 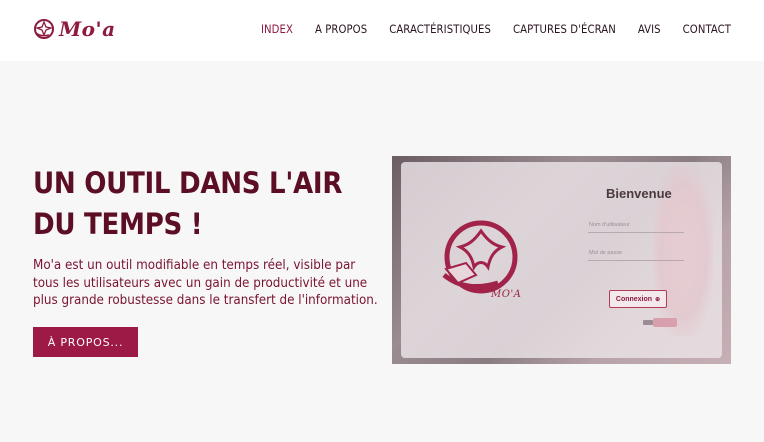 What do you see at coordinates (506, 294) in the screenshot?
I see `screenshot-logo-text: MO'A` at bounding box center [506, 294].